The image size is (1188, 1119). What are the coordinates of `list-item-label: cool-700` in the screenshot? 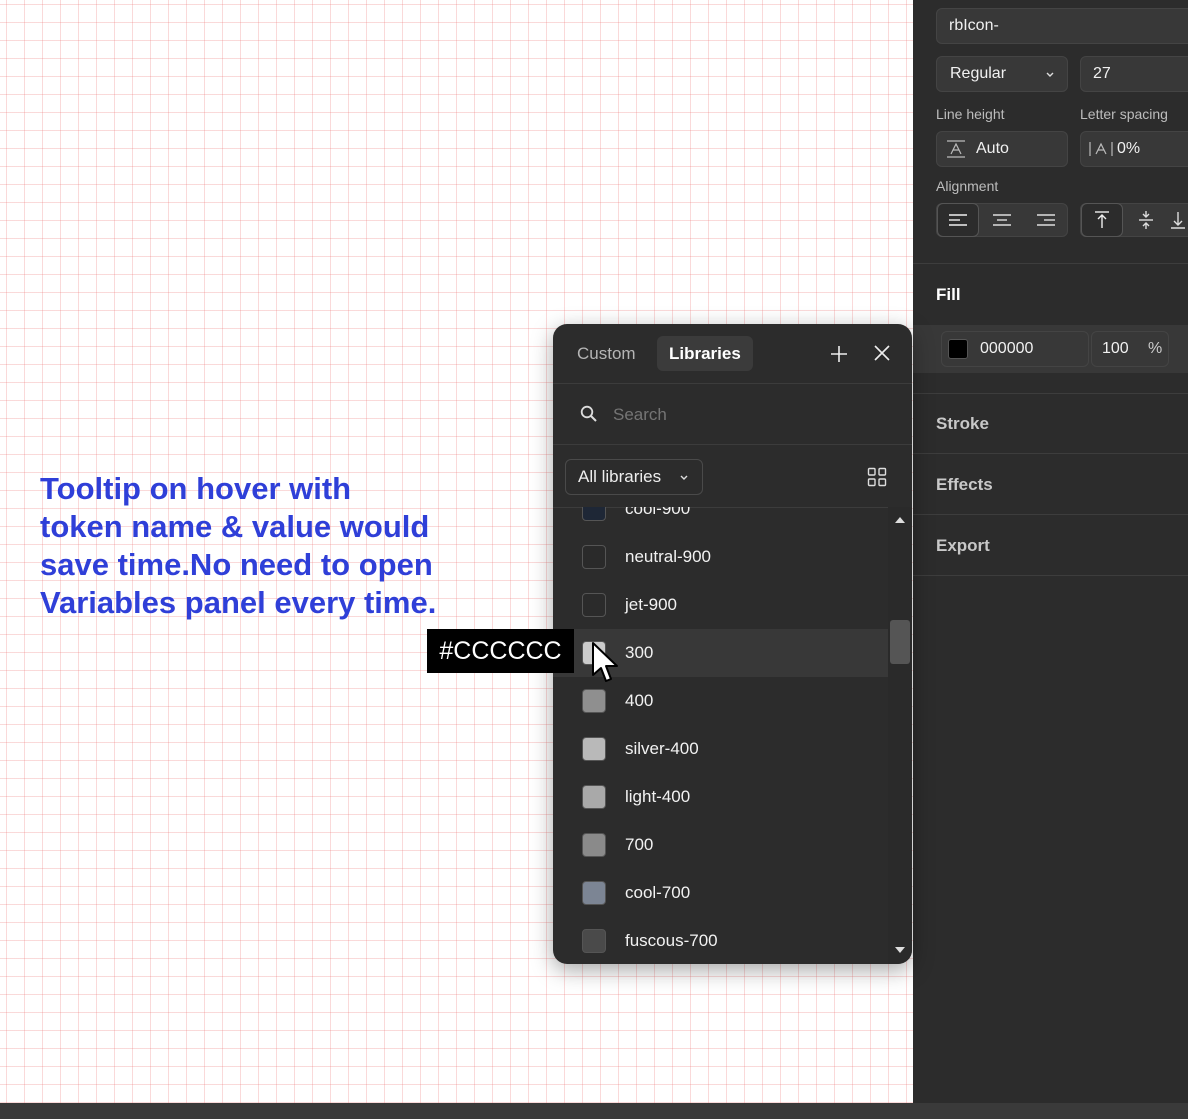 It's located at (658, 892).